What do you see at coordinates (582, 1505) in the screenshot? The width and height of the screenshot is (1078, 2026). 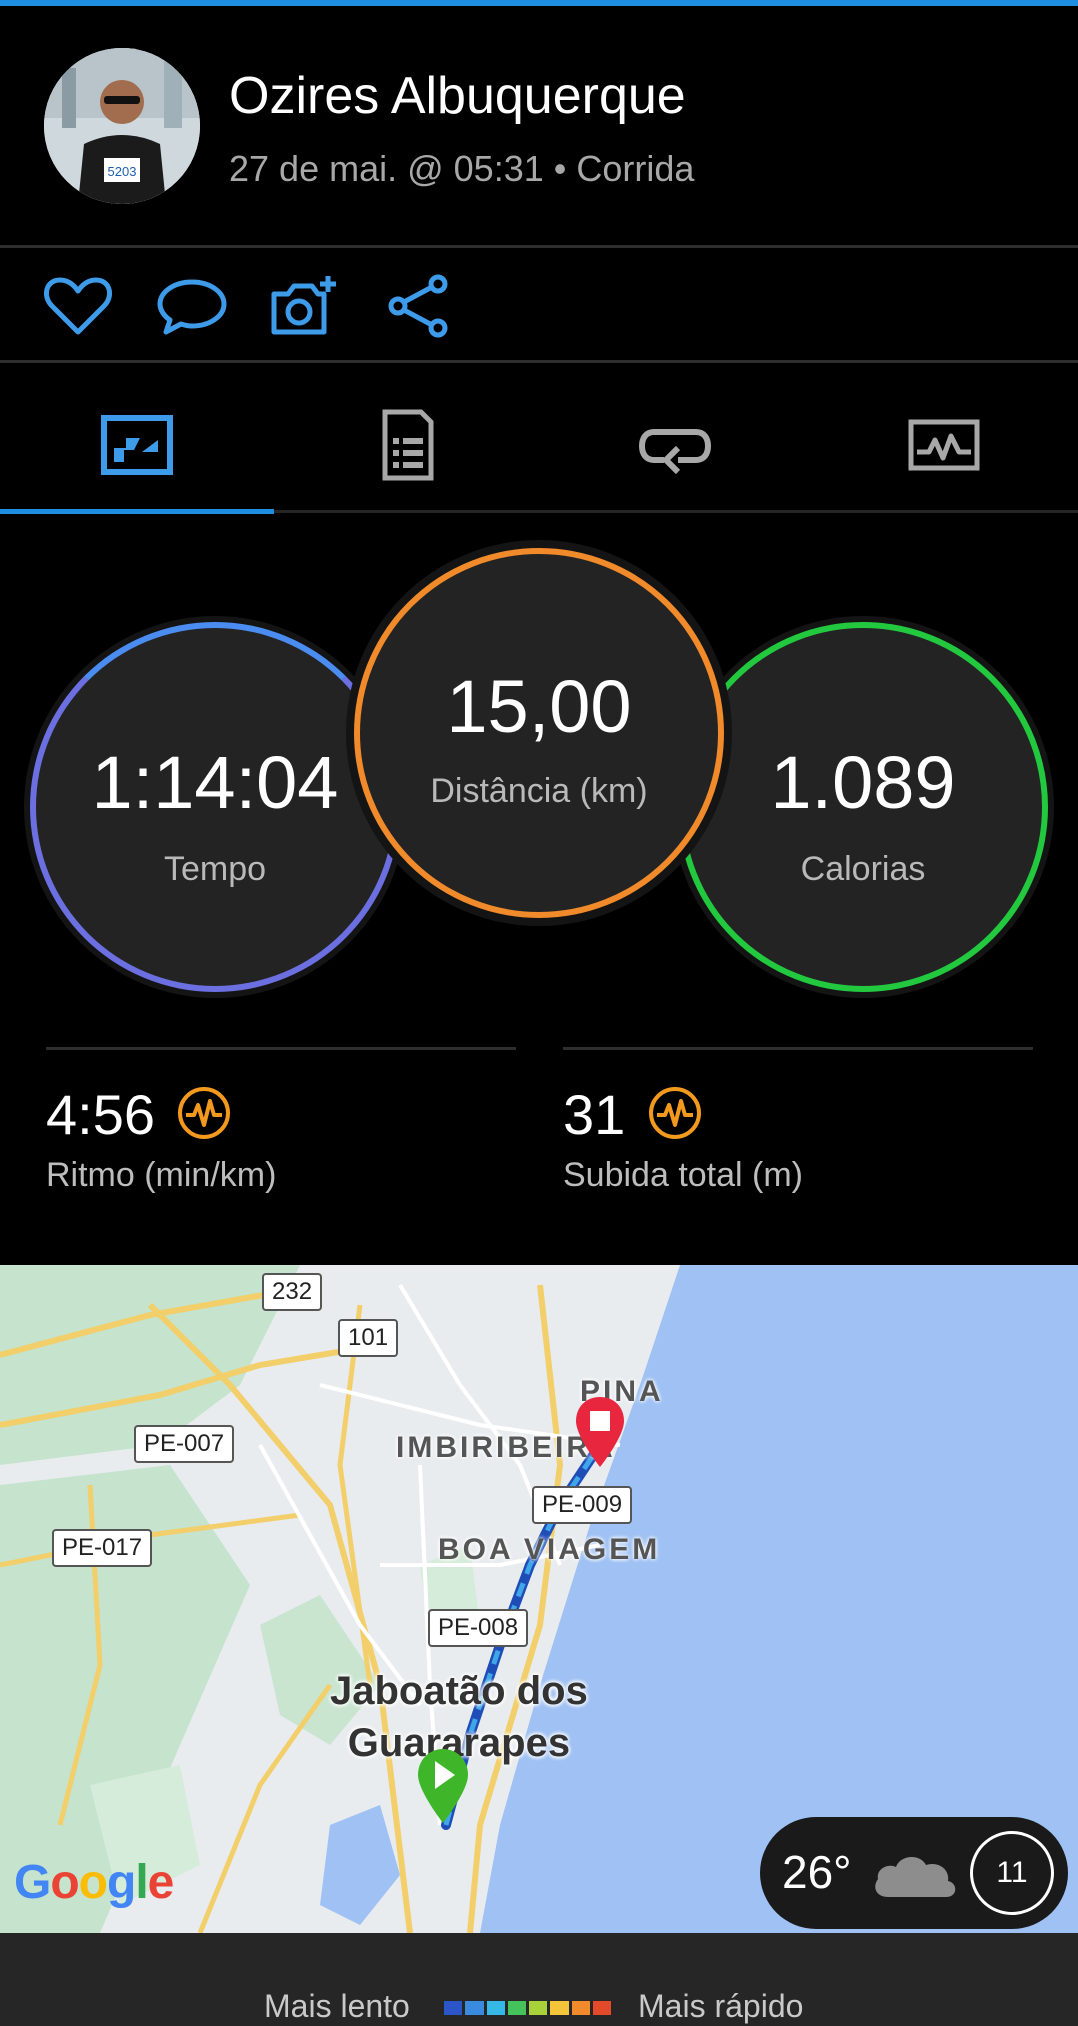 I see `road-shield: PE-009` at bounding box center [582, 1505].